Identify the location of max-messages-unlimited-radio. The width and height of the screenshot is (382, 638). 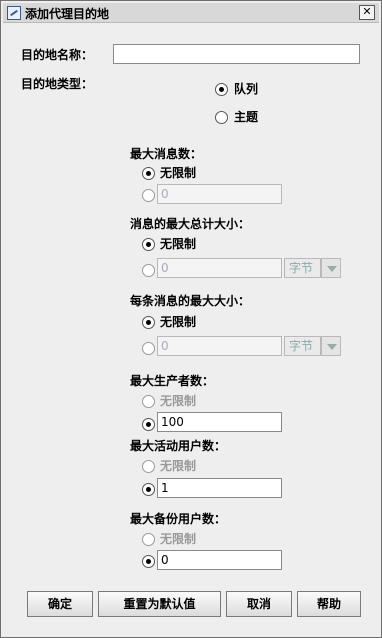
(148, 173).